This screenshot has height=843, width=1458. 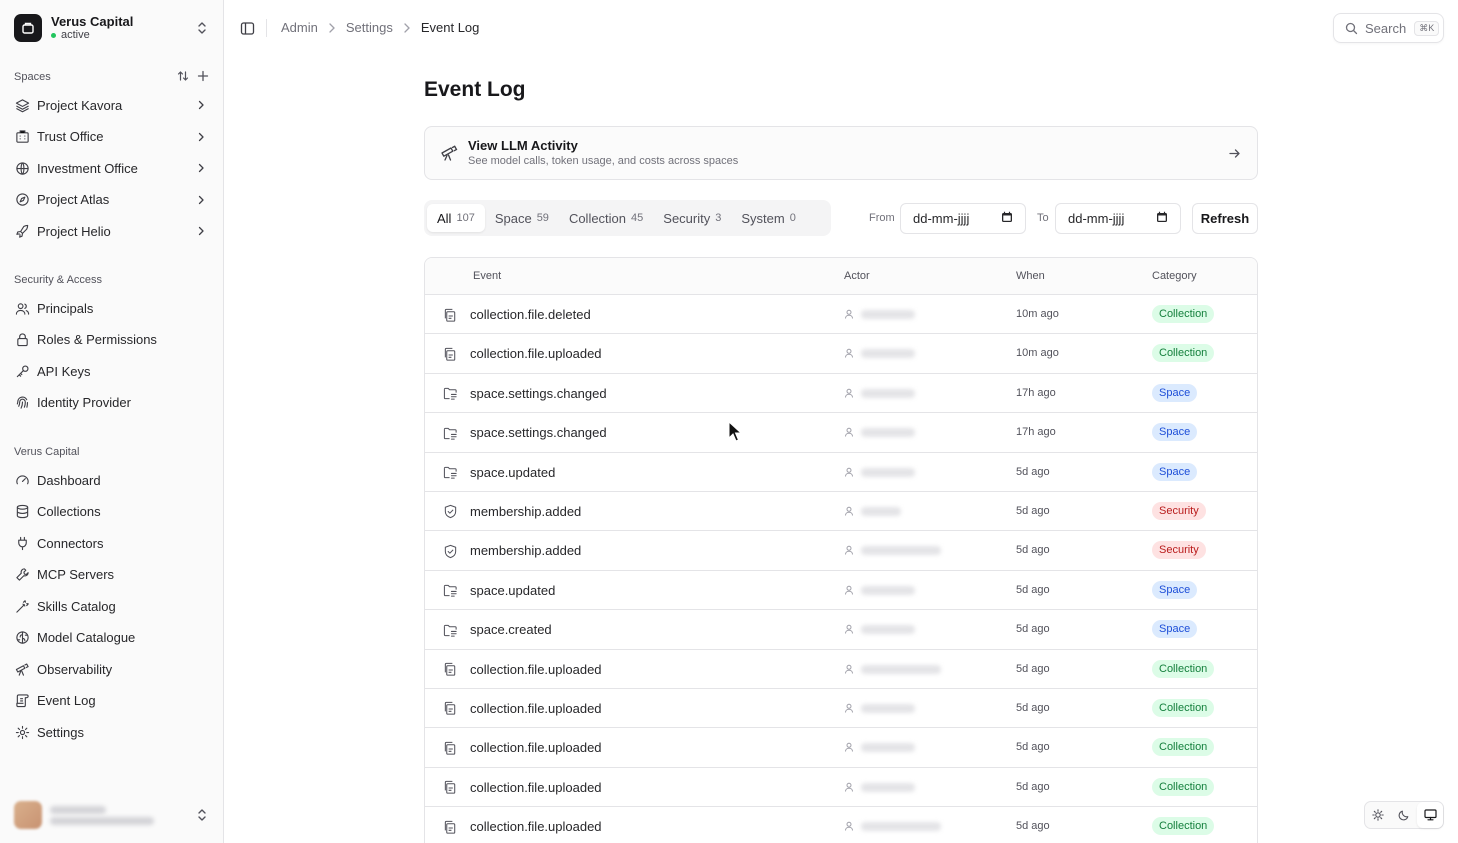 What do you see at coordinates (1225, 218) in the screenshot?
I see `refresh-button: Refresh` at bounding box center [1225, 218].